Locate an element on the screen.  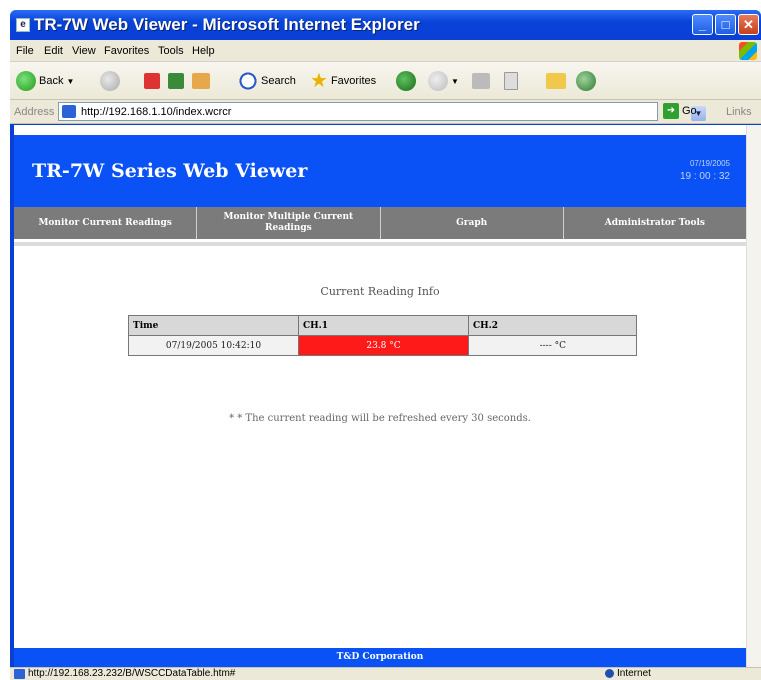
toolbar: Back ▼ Search ★ Favorites ▼ is located at coordinates (385, 81).